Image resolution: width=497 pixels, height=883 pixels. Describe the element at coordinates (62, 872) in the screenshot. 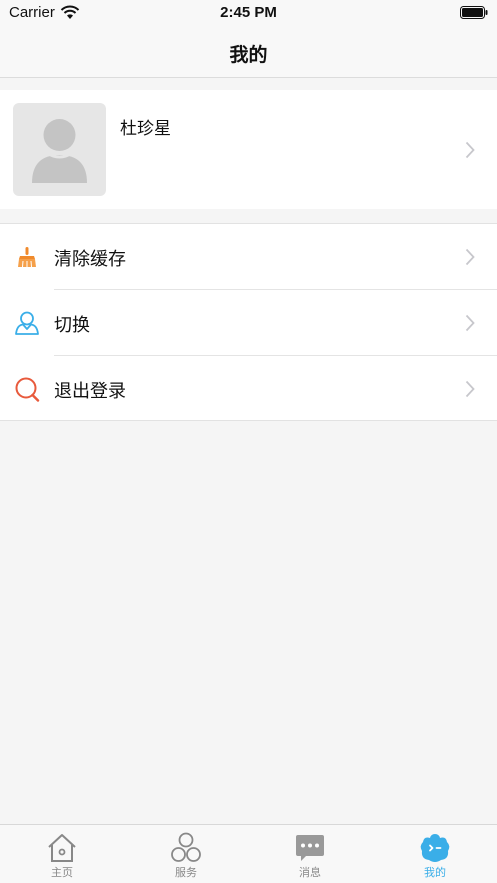

I see `tab-label: 主页` at that location.